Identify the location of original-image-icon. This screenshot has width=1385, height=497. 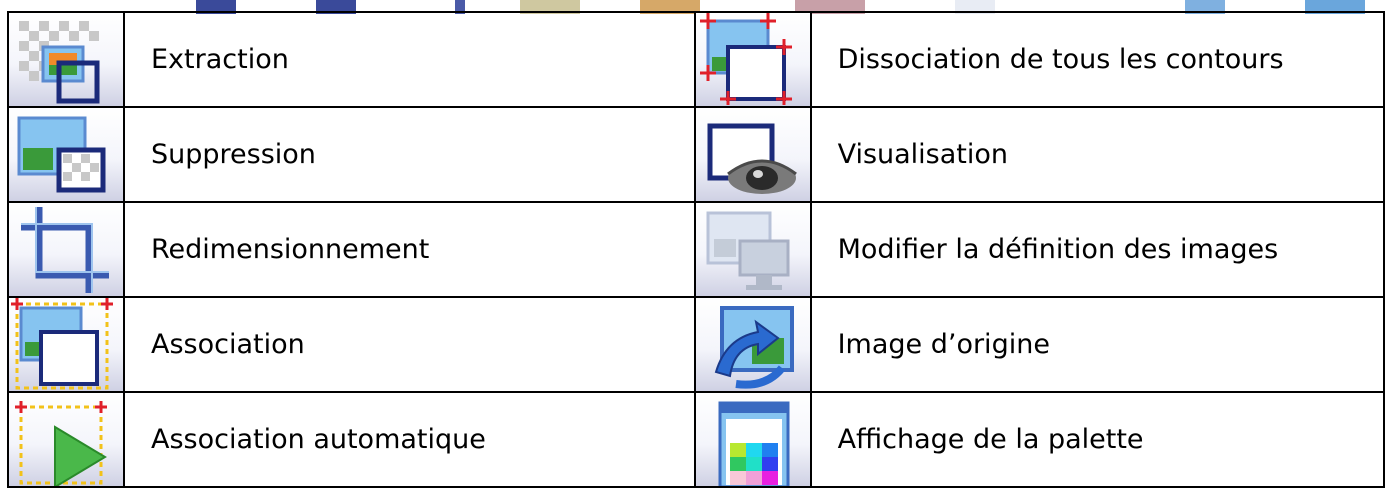
(752, 344).